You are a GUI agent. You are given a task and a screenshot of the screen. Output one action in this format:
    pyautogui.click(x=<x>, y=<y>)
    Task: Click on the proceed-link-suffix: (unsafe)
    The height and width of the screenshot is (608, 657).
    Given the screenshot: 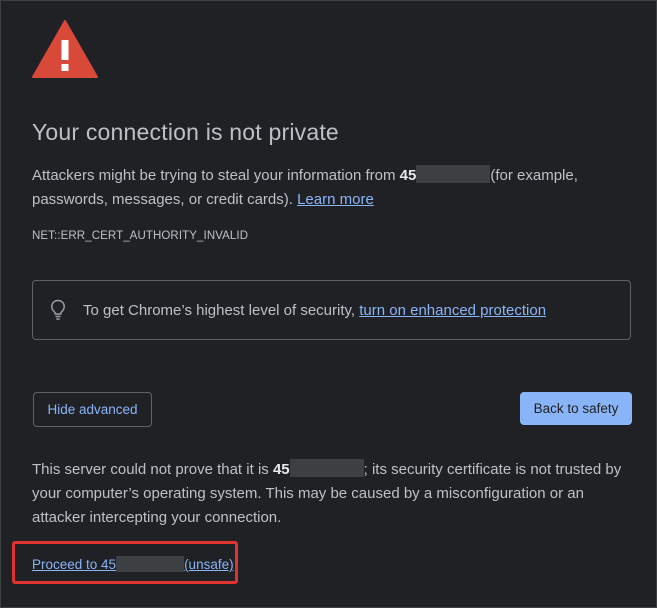 What is the action you would take?
    pyautogui.click(x=209, y=564)
    